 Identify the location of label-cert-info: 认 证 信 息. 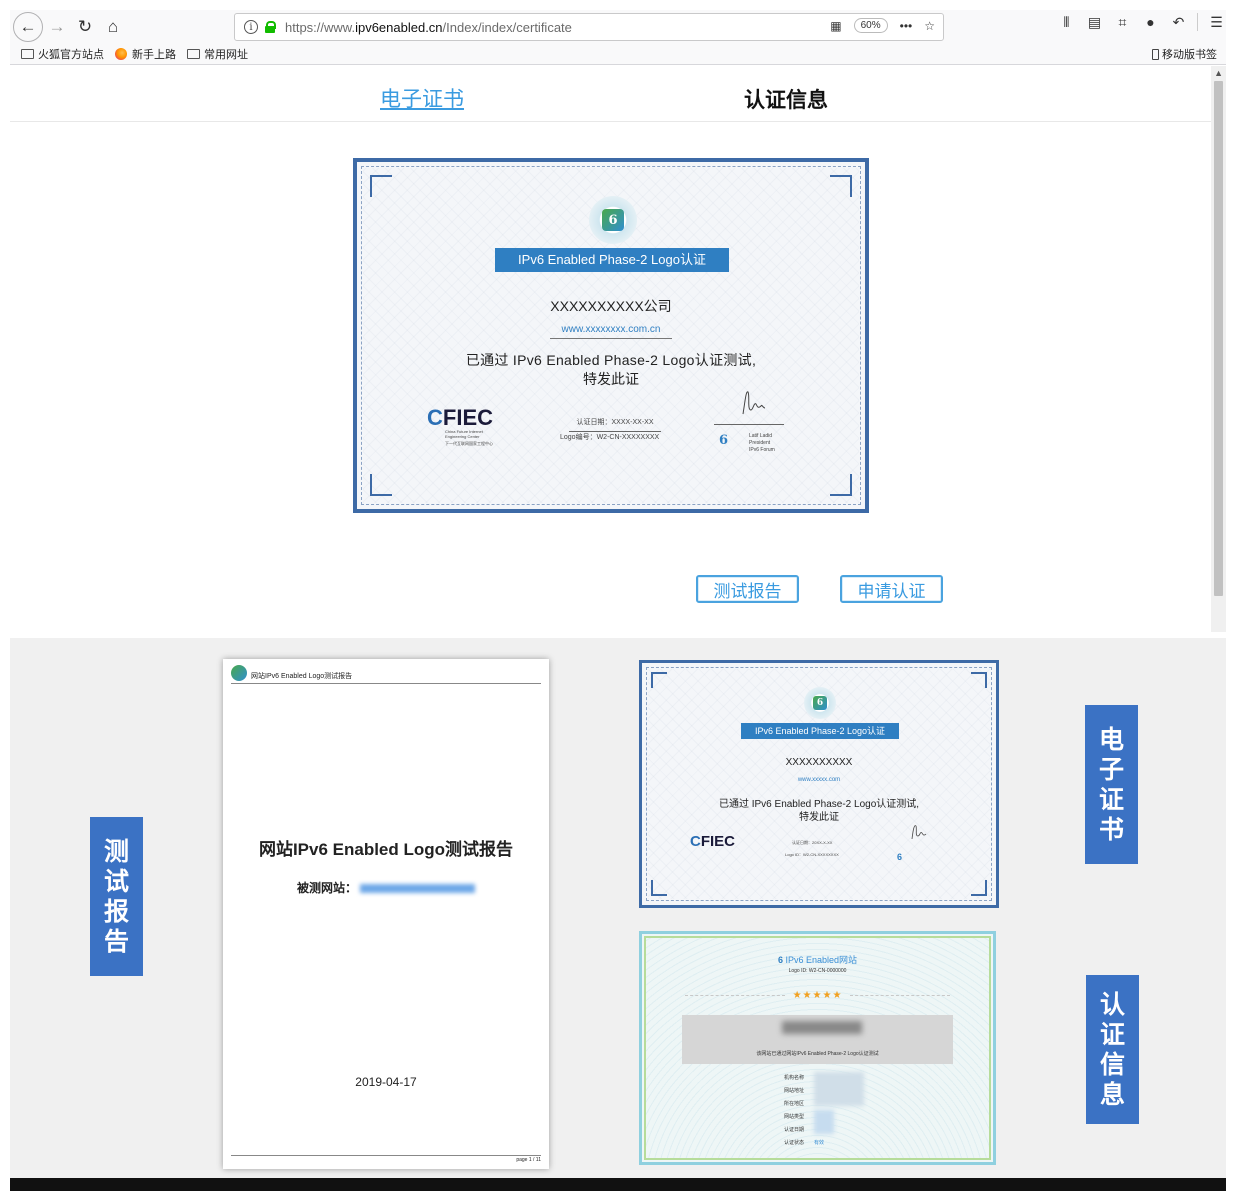
(1112, 1049).